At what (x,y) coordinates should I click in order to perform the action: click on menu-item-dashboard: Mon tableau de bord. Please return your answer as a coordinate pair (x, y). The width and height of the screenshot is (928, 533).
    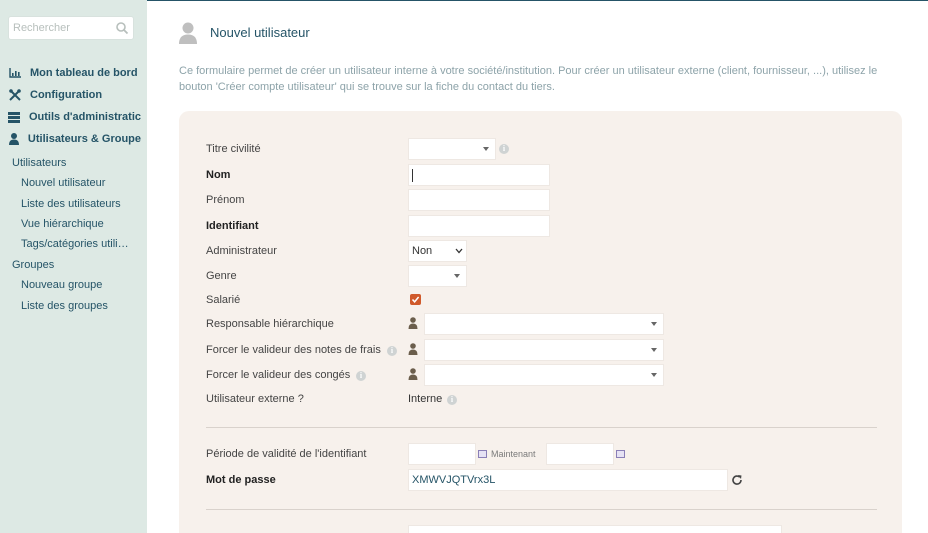
    Looking at the image, I should click on (70, 73).